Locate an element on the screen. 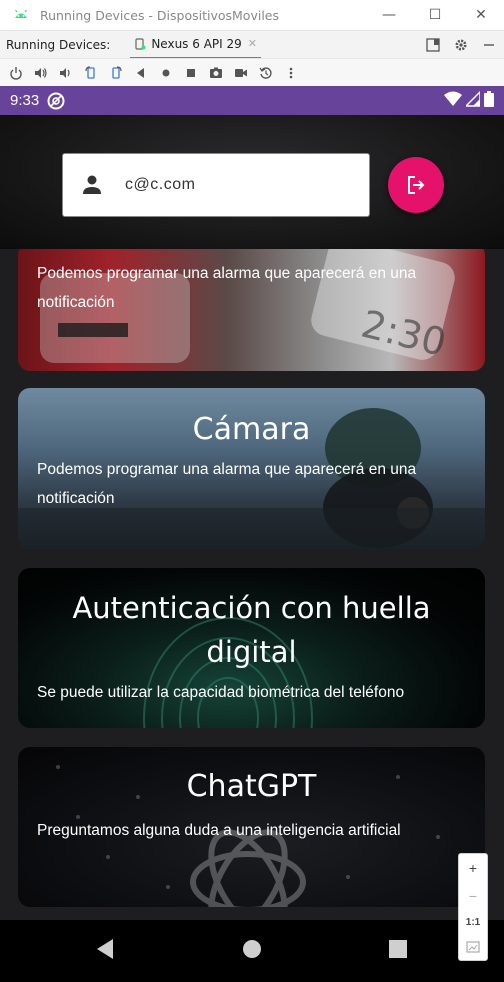 The width and height of the screenshot is (504, 982). rotate-left-icon is located at coordinates (91, 73).